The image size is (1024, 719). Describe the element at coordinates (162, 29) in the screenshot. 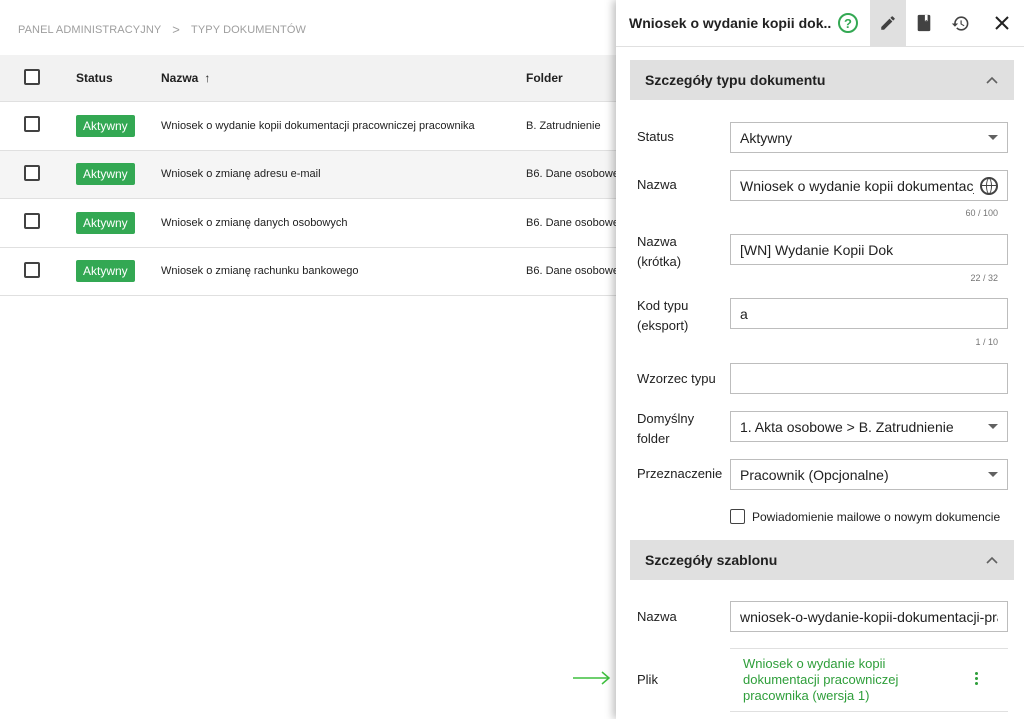

I see `breadcrumb: PANEL ADMINISTRACYJNY > TYPY DOKUMENTÓW` at that location.